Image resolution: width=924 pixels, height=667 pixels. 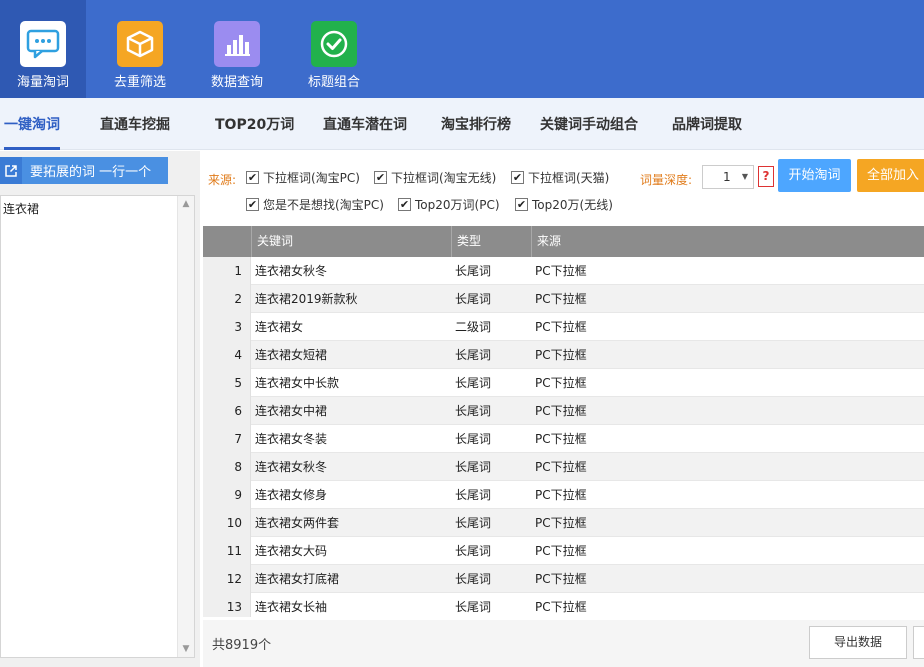 What do you see at coordinates (476, 124) in the screenshot?
I see `tab-taobao-ranking: 淘宝排行榜` at bounding box center [476, 124].